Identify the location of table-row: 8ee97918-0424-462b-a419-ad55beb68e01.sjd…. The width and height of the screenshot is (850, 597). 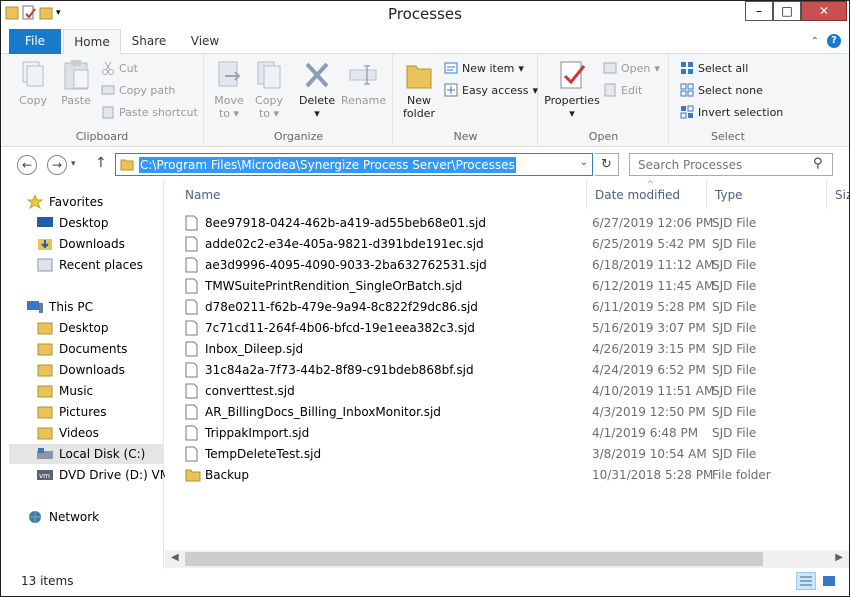
(501, 223).